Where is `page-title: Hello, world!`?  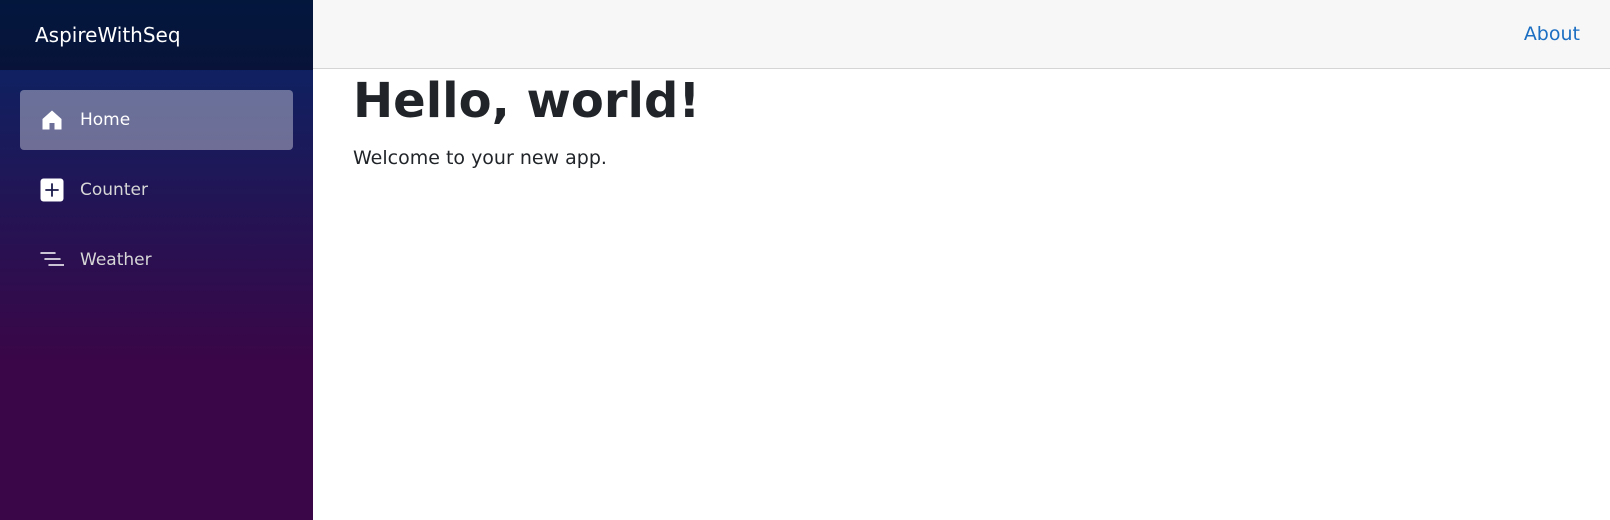
page-title: Hello, world! is located at coordinates (527, 101).